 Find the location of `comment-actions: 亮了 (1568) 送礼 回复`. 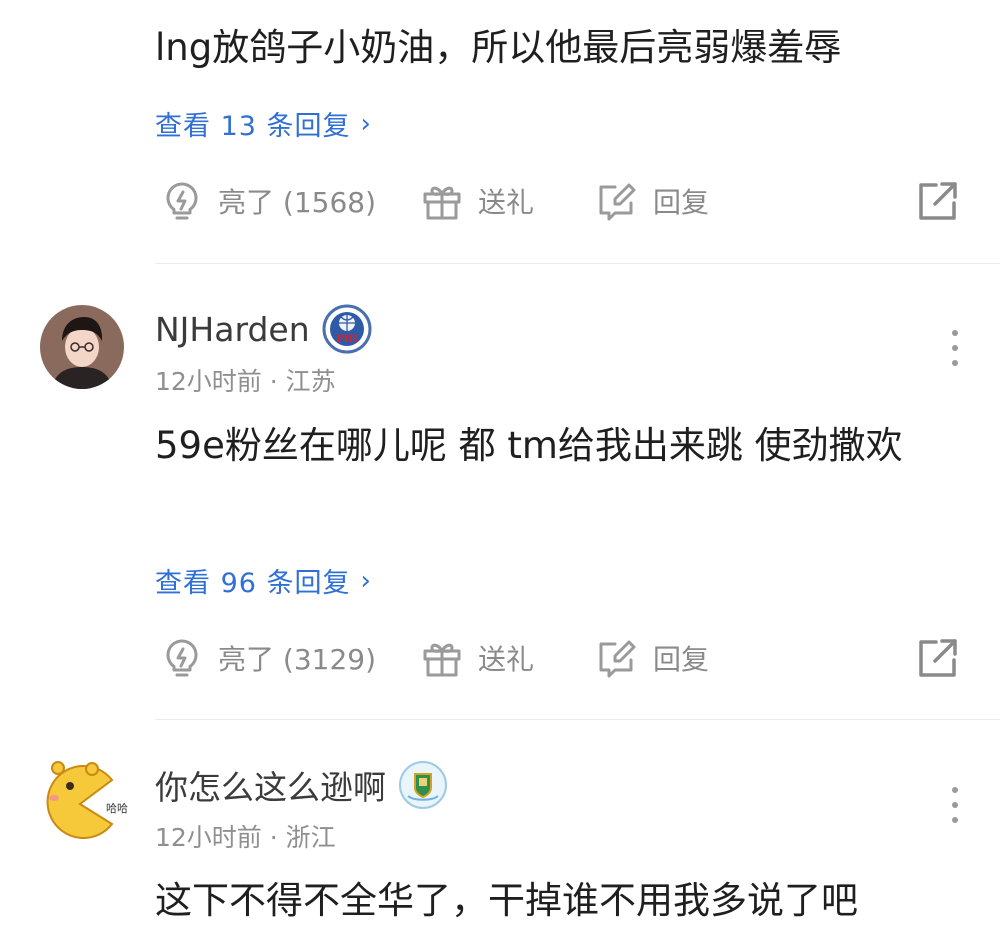

comment-actions: 亮了 (1568) 送礼 回复 is located at coordinates (560, 201).